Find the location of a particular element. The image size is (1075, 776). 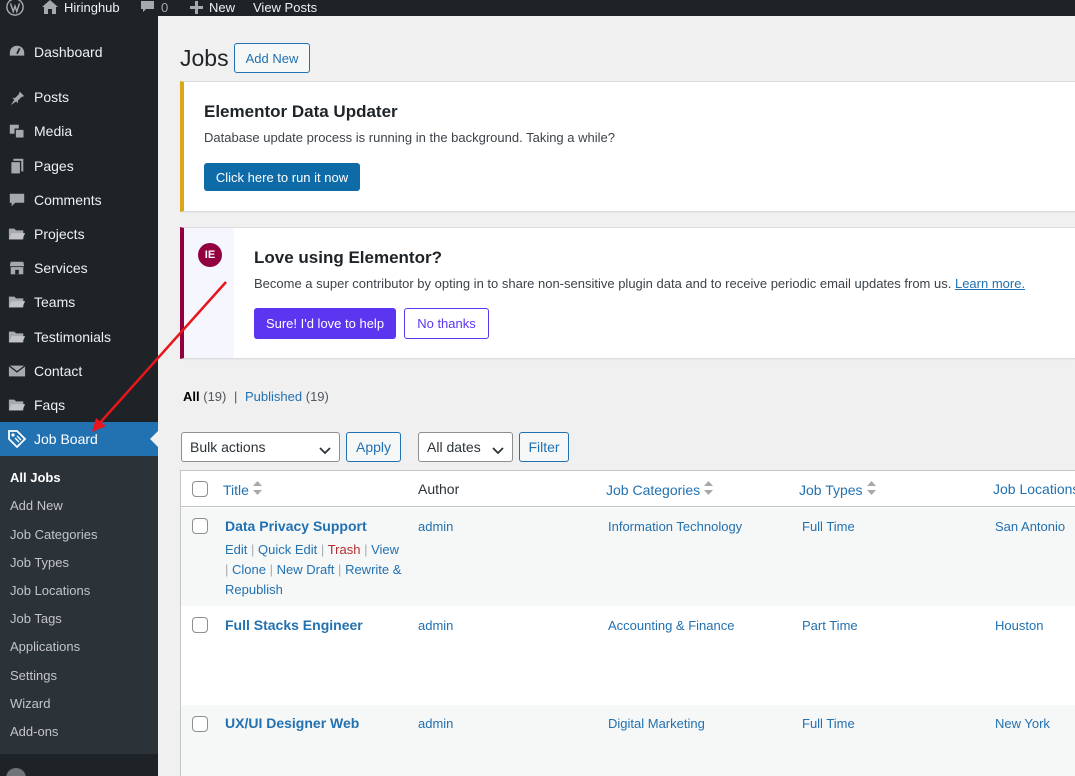

category-link: Information Technology is located at coordinates (675, 526).